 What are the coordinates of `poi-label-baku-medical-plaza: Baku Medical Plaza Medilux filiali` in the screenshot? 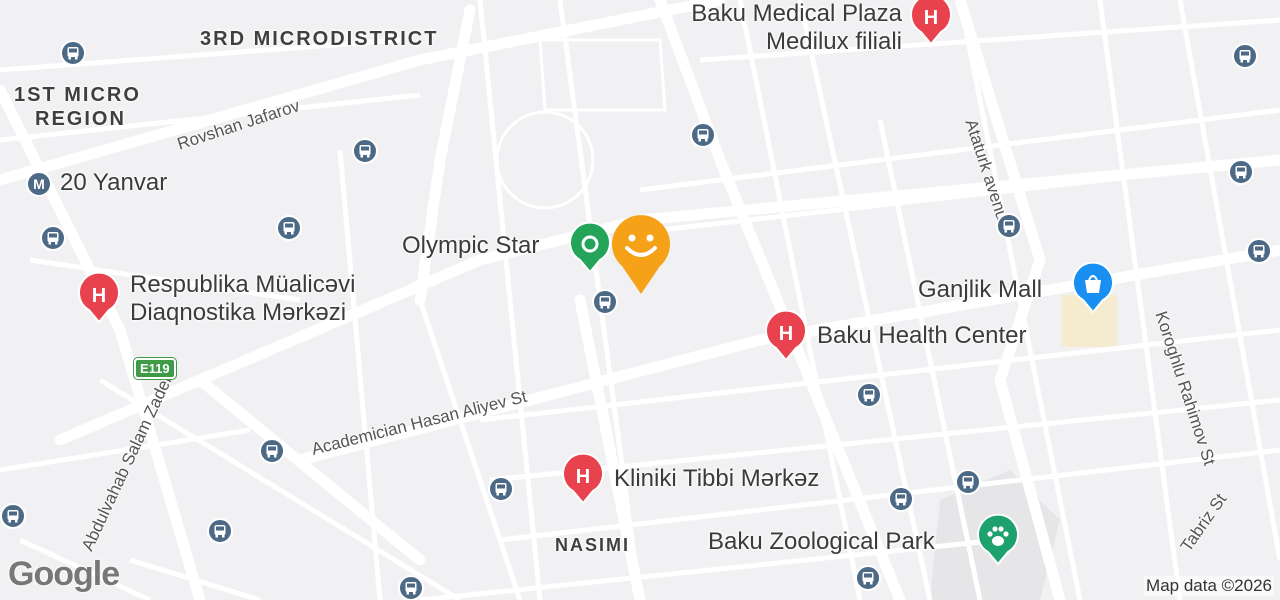 It's located at (780, 28).